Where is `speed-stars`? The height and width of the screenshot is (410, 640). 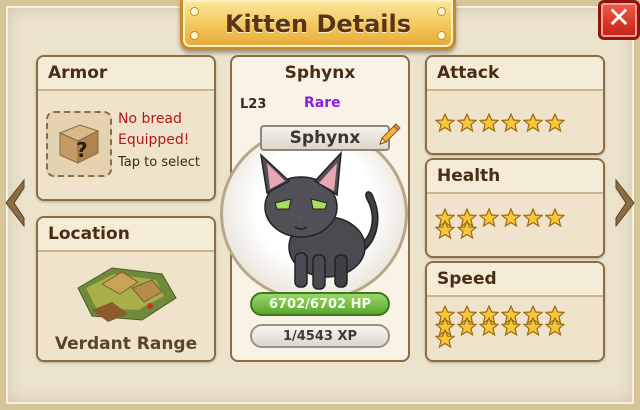 speed-stars is located at coordinates (500, 327).